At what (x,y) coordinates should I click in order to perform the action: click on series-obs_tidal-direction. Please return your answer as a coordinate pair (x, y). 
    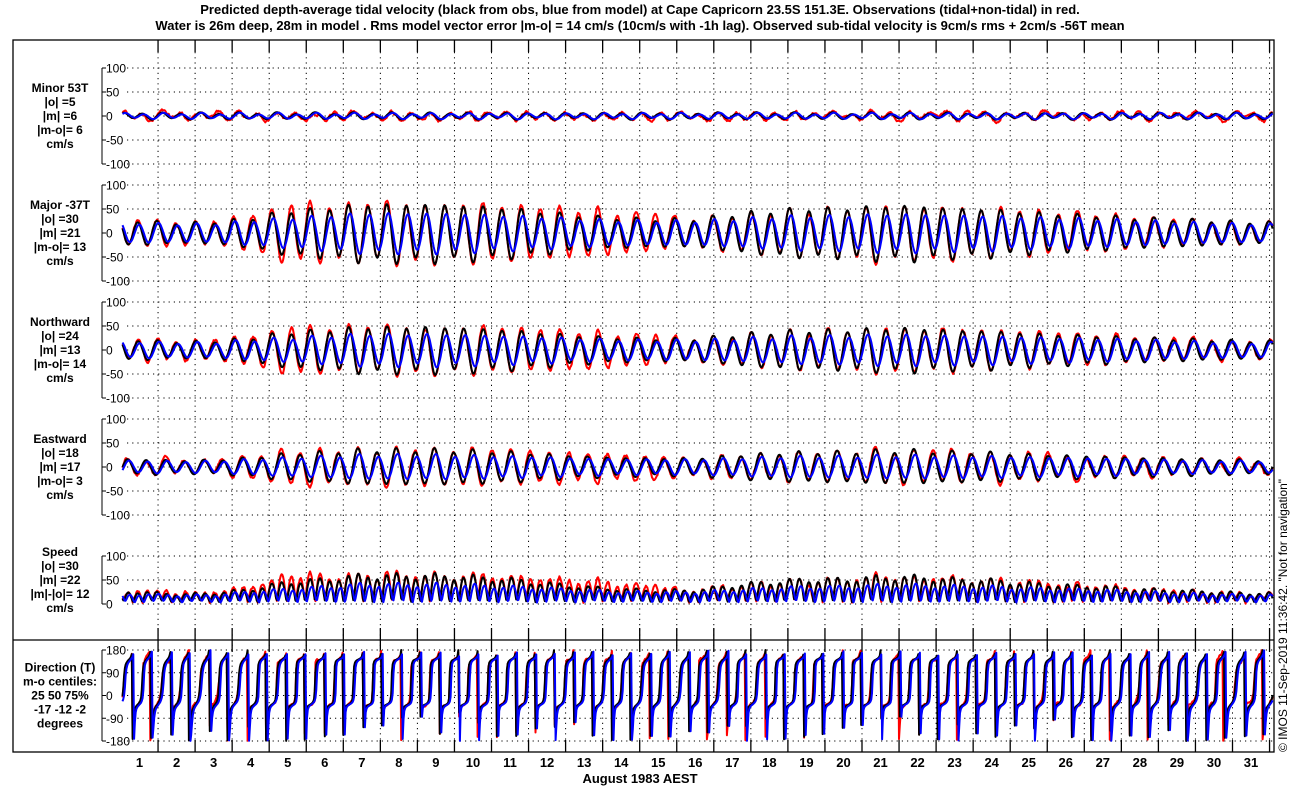
    Looking at the image, I should click on (697, 695).